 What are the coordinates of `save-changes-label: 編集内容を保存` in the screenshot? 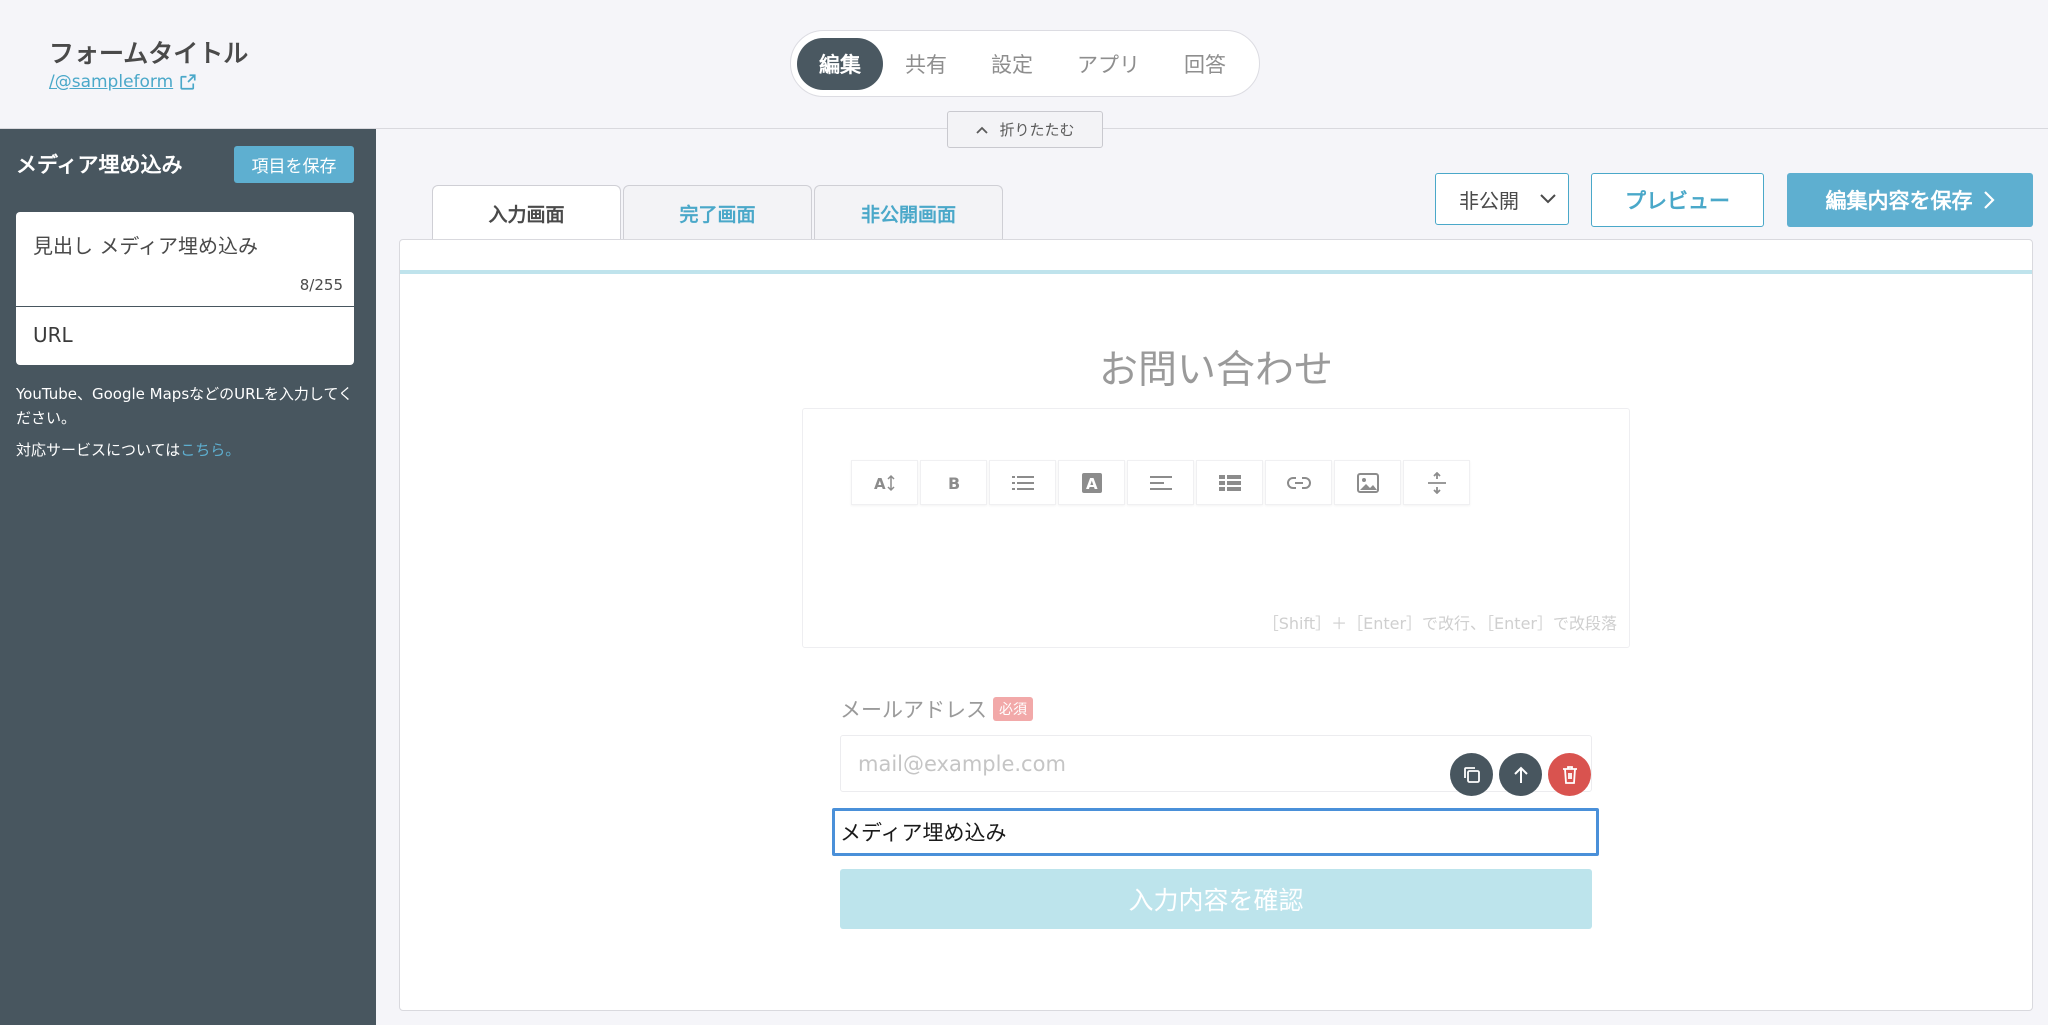 It's located at (1899, 201).